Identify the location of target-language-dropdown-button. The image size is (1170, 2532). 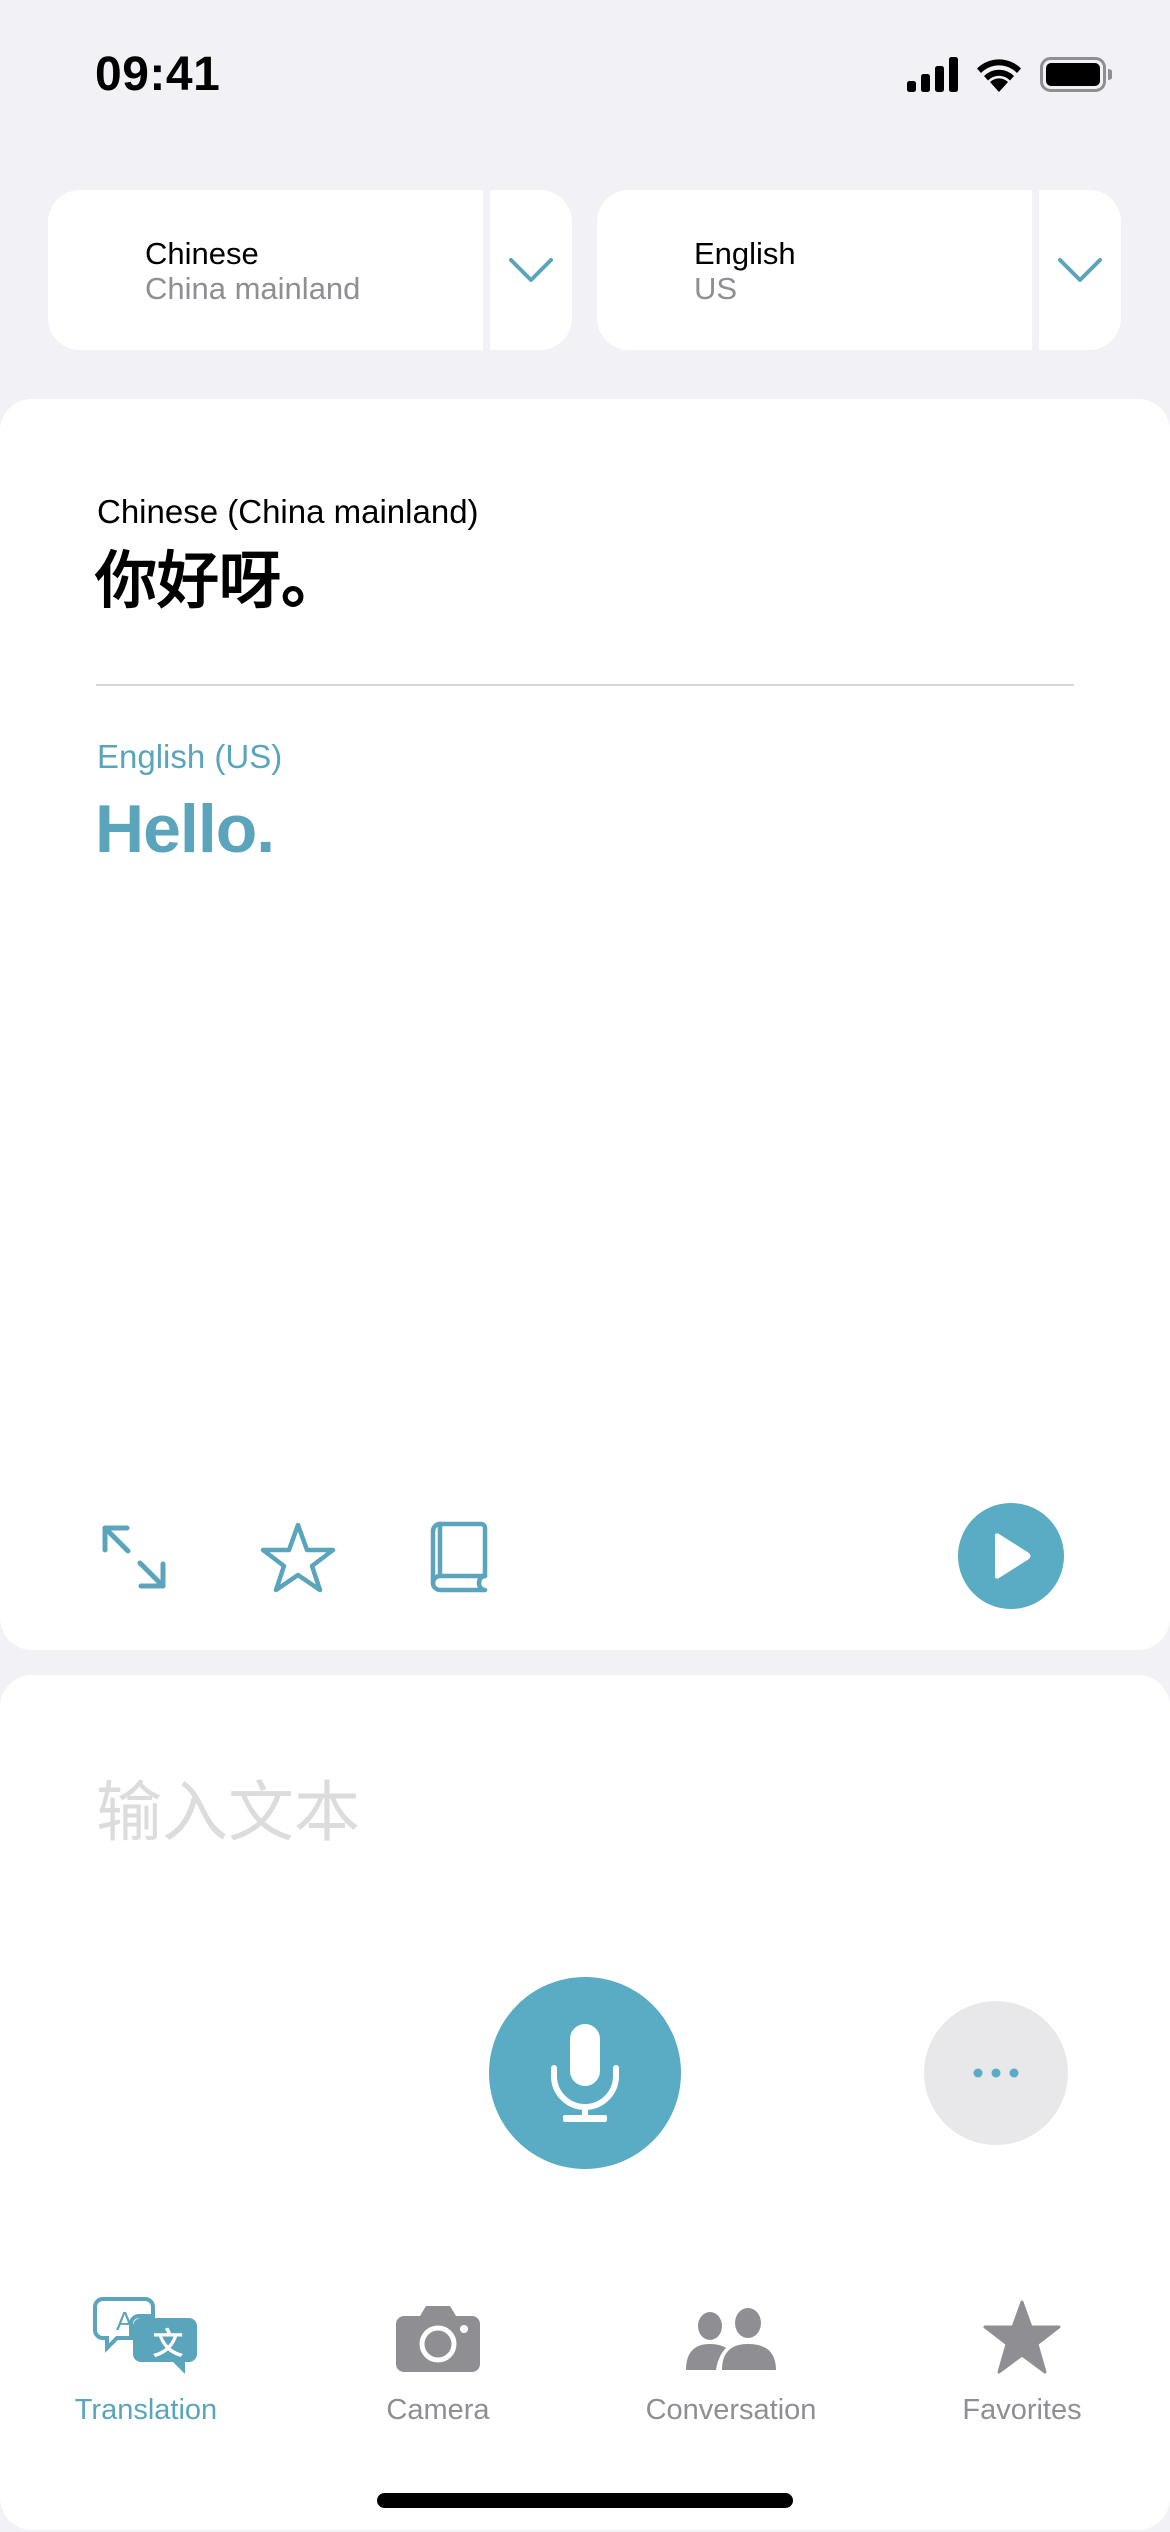
(1080, 270).